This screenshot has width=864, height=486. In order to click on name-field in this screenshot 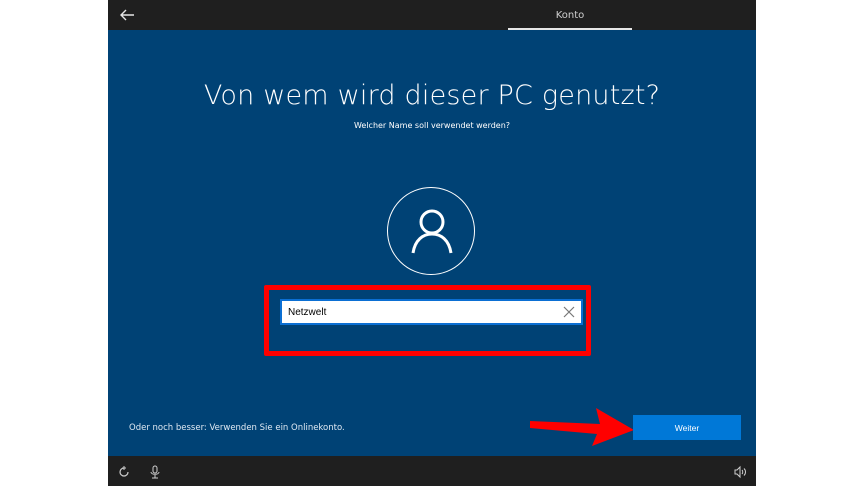, I will do `click(431, 312)`.